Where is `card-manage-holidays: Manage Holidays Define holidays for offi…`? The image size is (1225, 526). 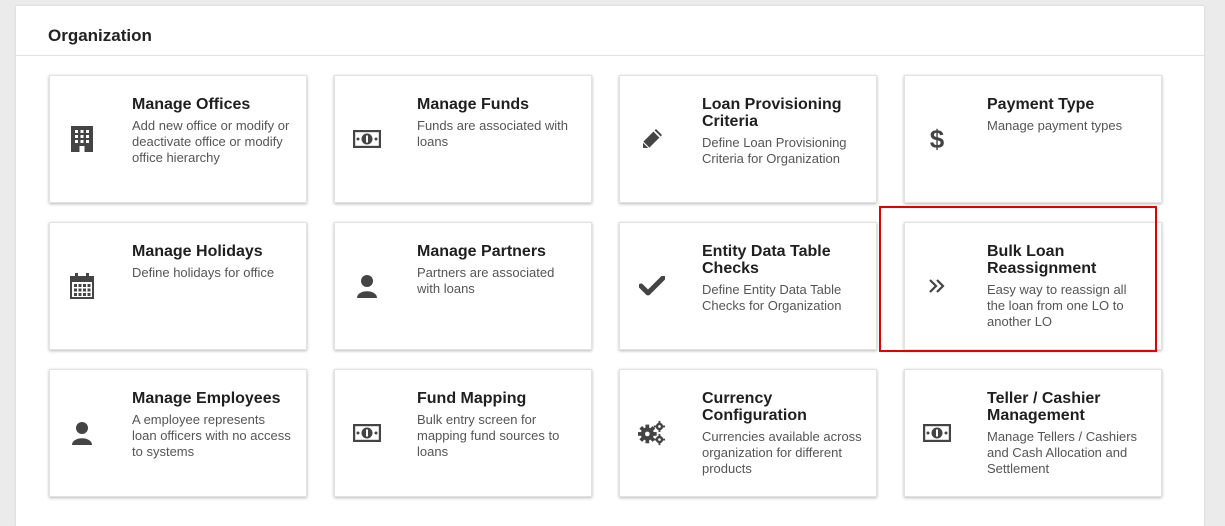 card-manage-holidays: Manage Holidays Define holidays for offi… is located at coordinates (178, 286).